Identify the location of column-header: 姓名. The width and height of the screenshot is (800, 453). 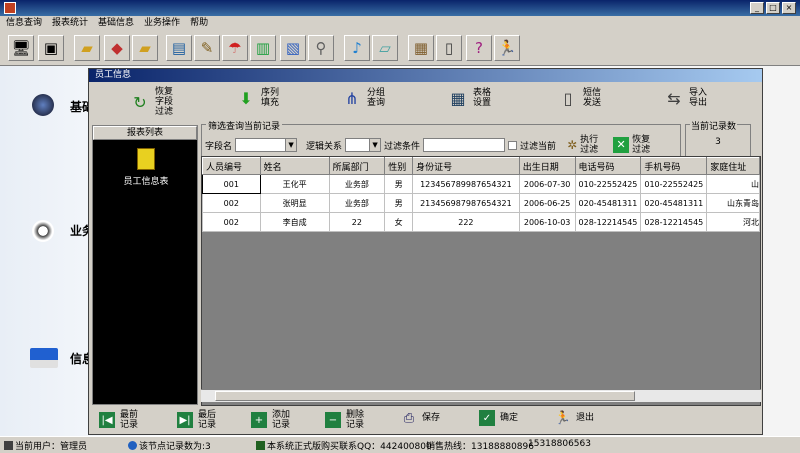
(294, 166).